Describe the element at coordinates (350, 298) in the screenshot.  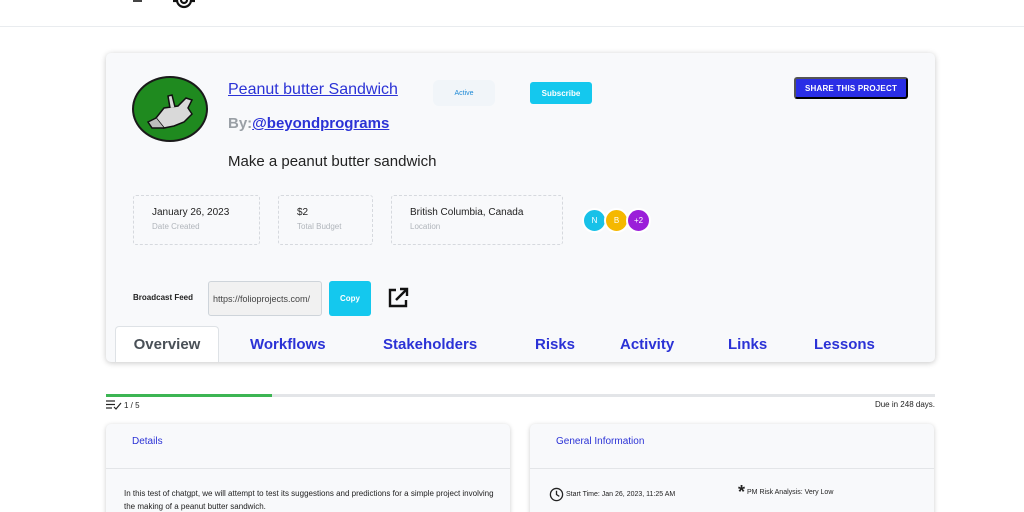
I see `copy-button: Copy` at that location.